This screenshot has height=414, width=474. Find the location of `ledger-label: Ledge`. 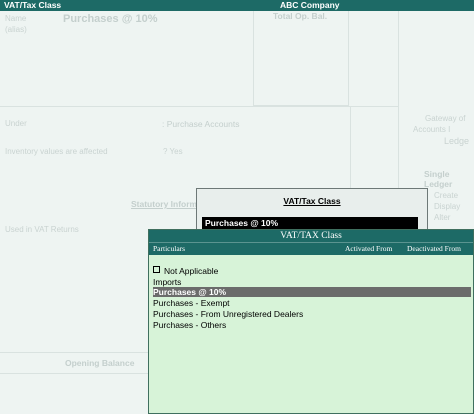

ledger-label: Ledge is located at coordinates (457, 141).